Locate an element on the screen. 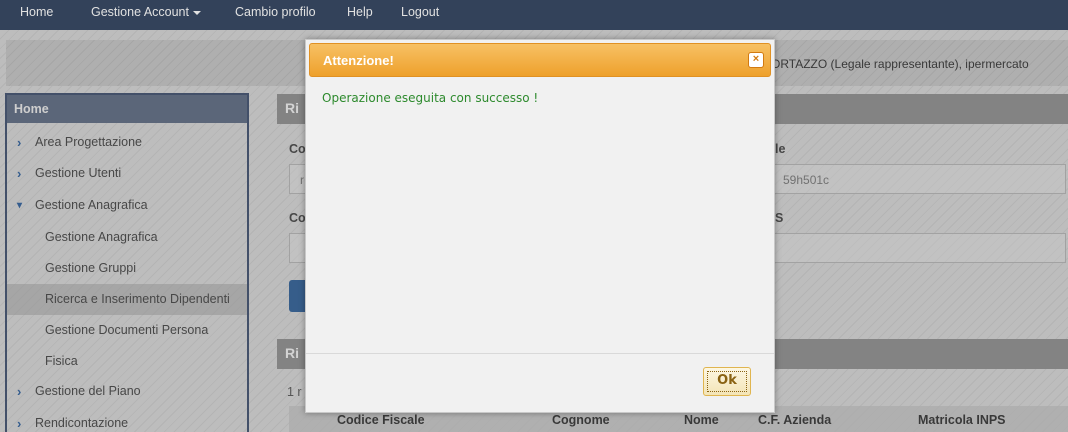 This screenshot has height=432, width=1068. close-icon: × is located at coordinates (756, 60).